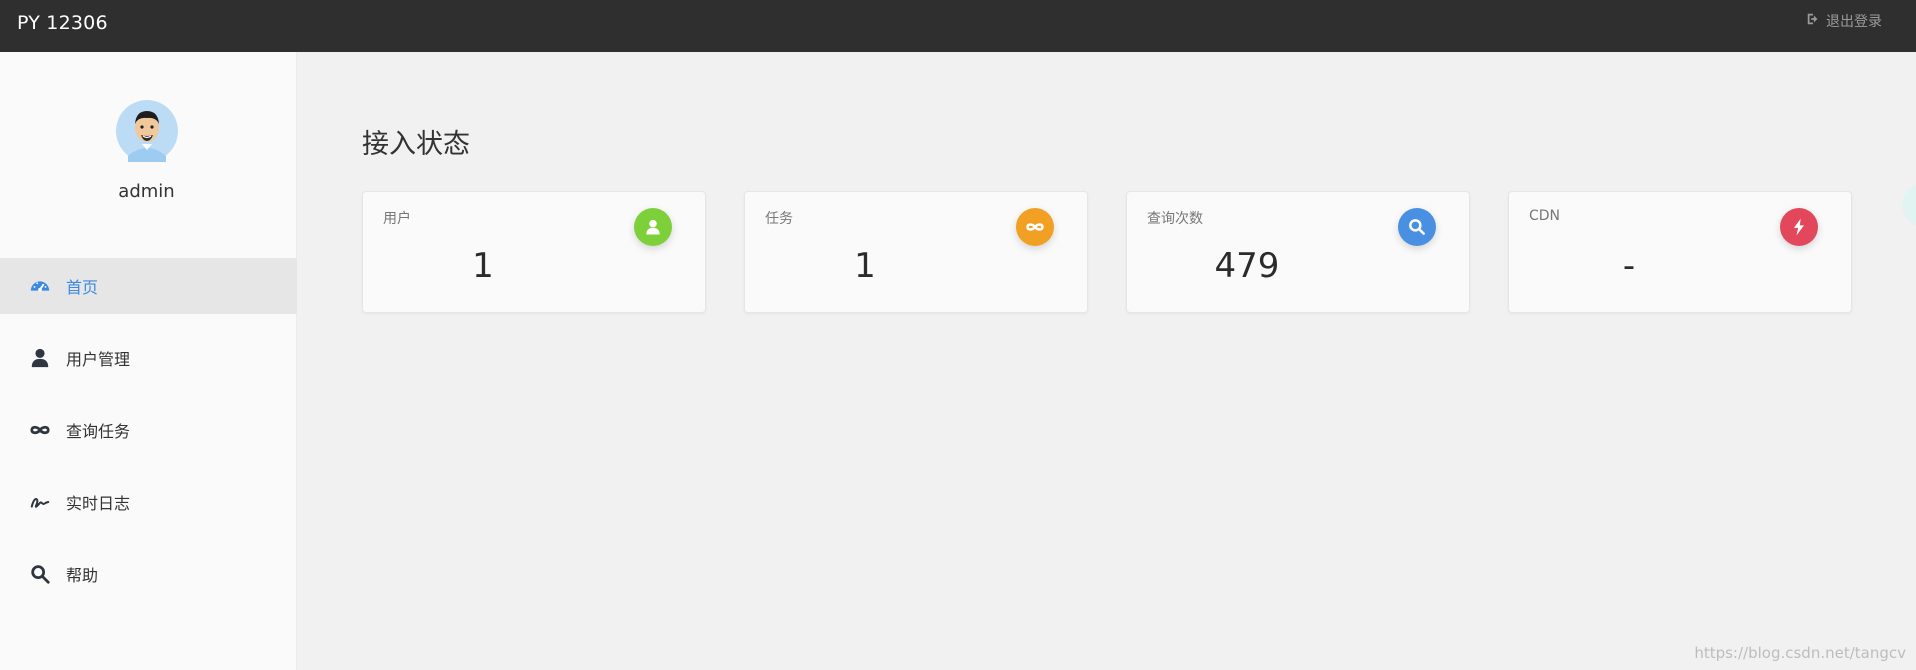  I want to click on stat-value: -, so click(1629, 266).